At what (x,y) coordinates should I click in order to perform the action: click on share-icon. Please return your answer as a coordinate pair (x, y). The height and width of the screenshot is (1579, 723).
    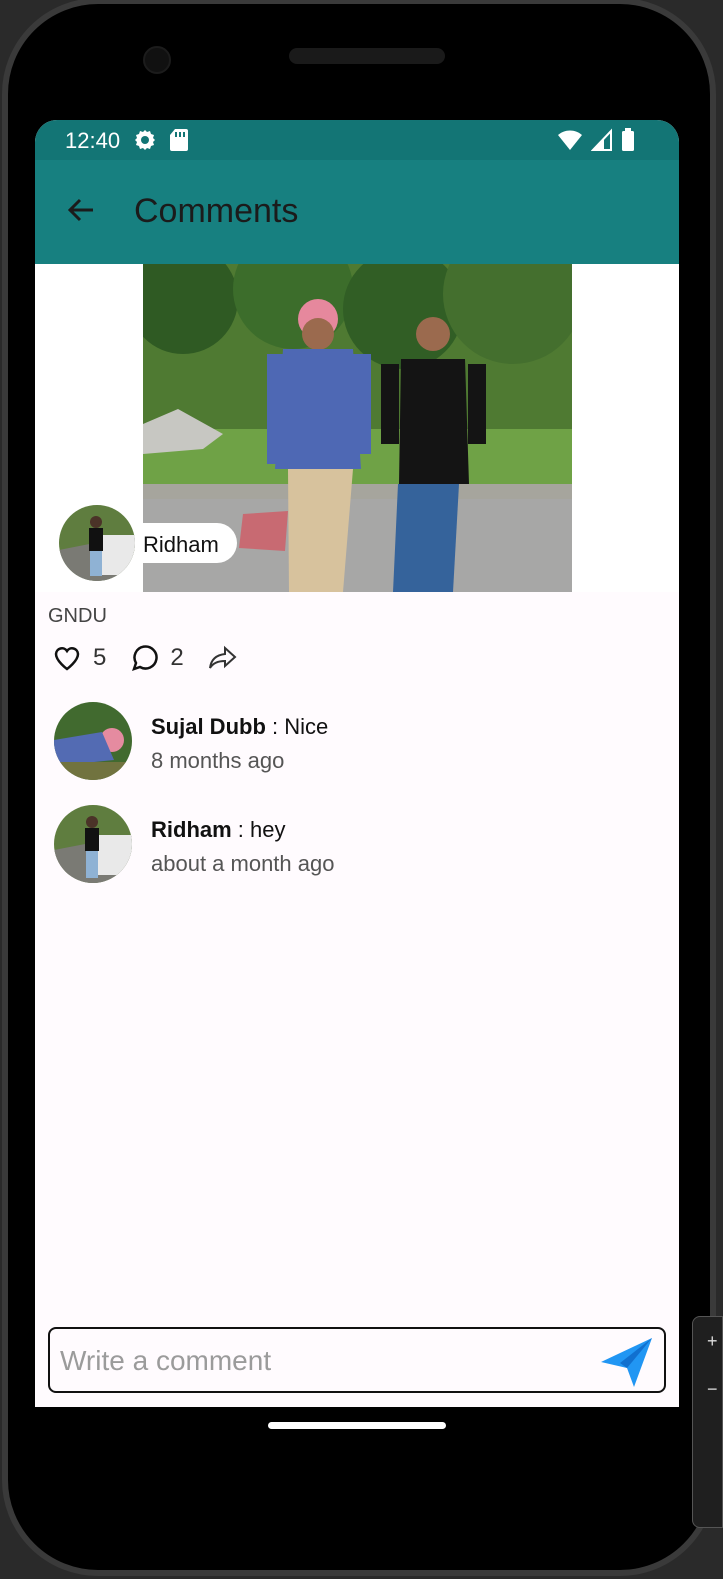
    Looking at the image, I should click on (223, 658).